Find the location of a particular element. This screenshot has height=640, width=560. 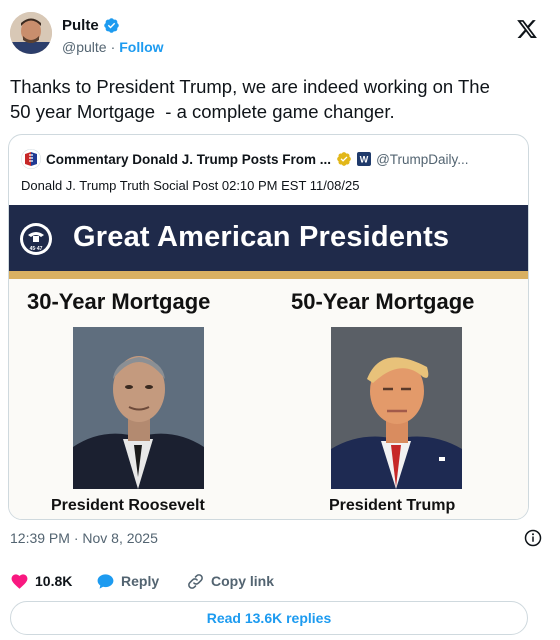

presidential-seal-icon: 45·47 is located at coordinates (36, 239).